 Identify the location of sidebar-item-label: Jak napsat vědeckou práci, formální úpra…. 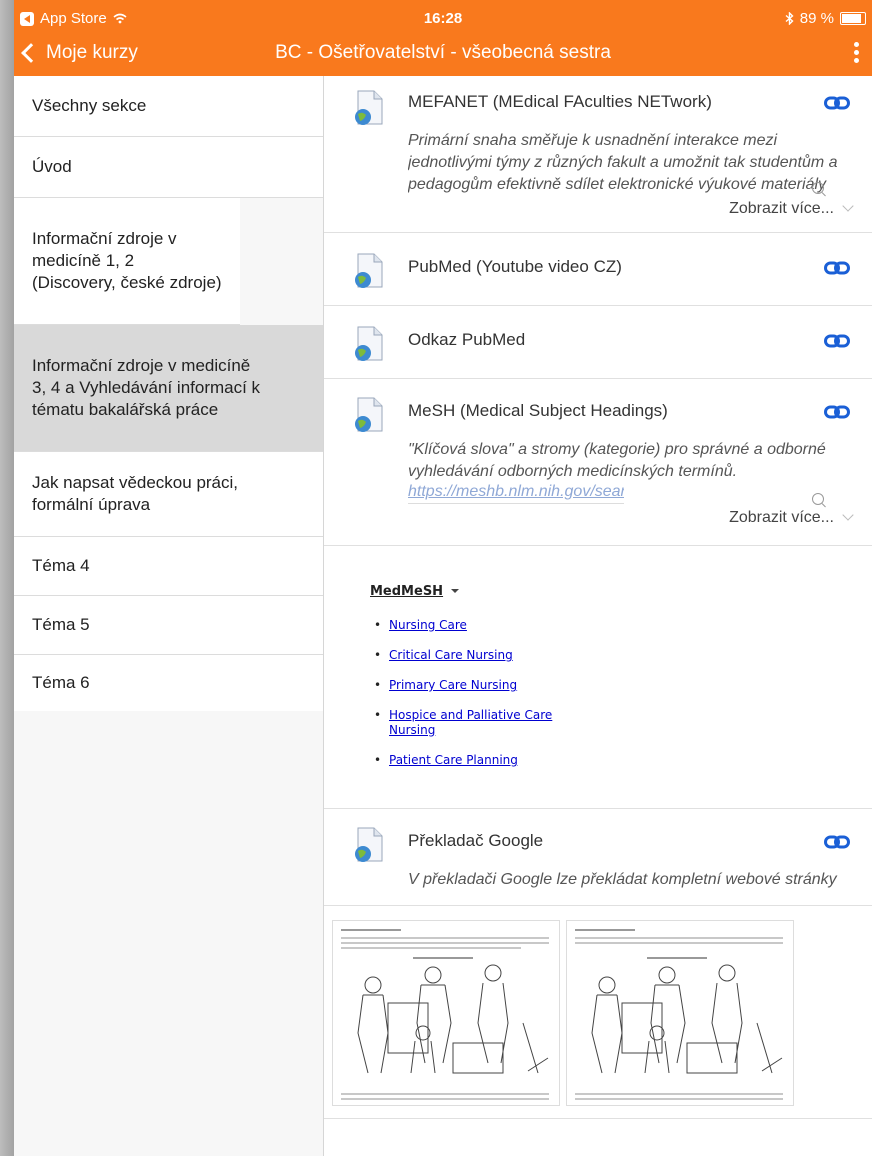
(135, 493).